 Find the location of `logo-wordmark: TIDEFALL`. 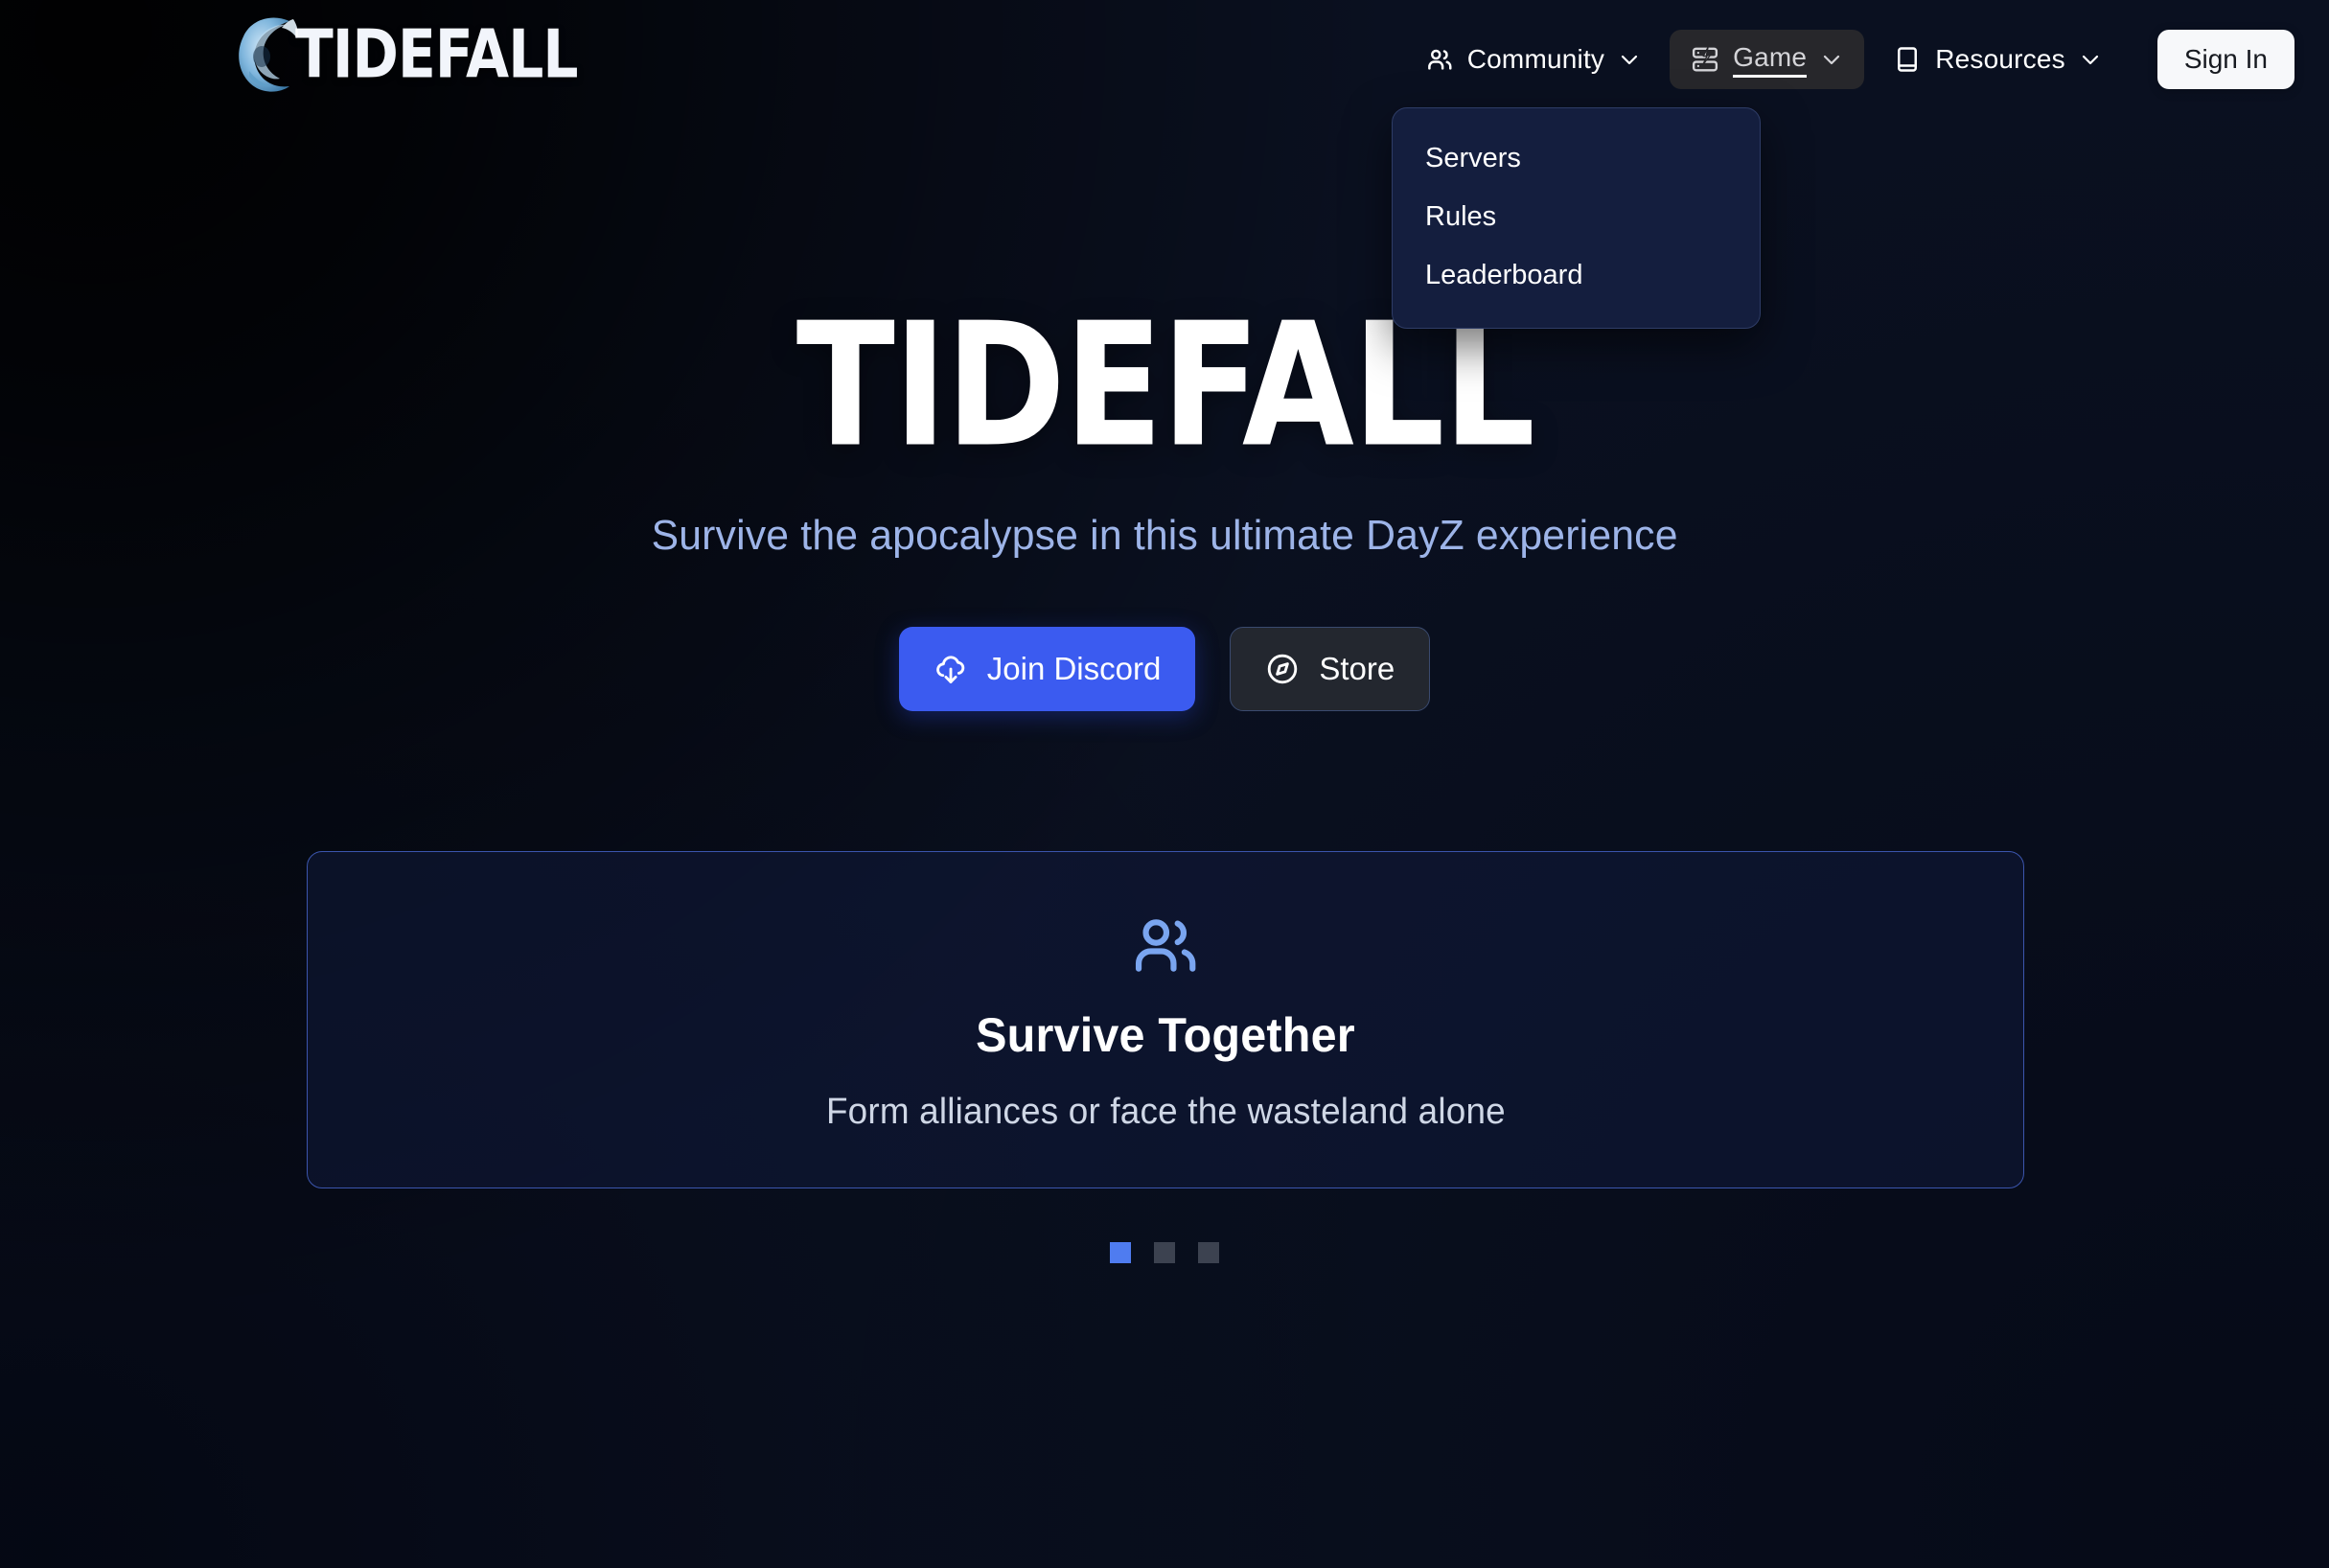

logo-wordmark: TIDEFALL is located at coordinates (437, 53).